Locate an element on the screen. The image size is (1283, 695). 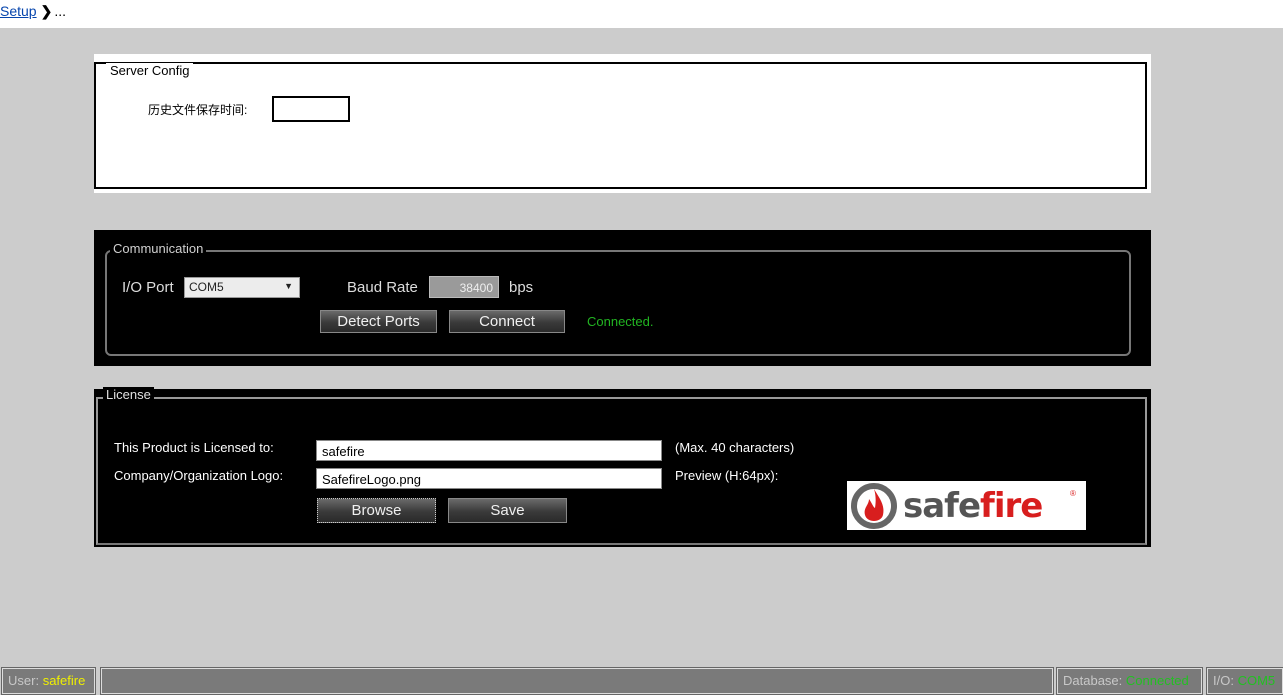
history-retention-label: 历史文件保存时间: is located at coordinates (198, 110).